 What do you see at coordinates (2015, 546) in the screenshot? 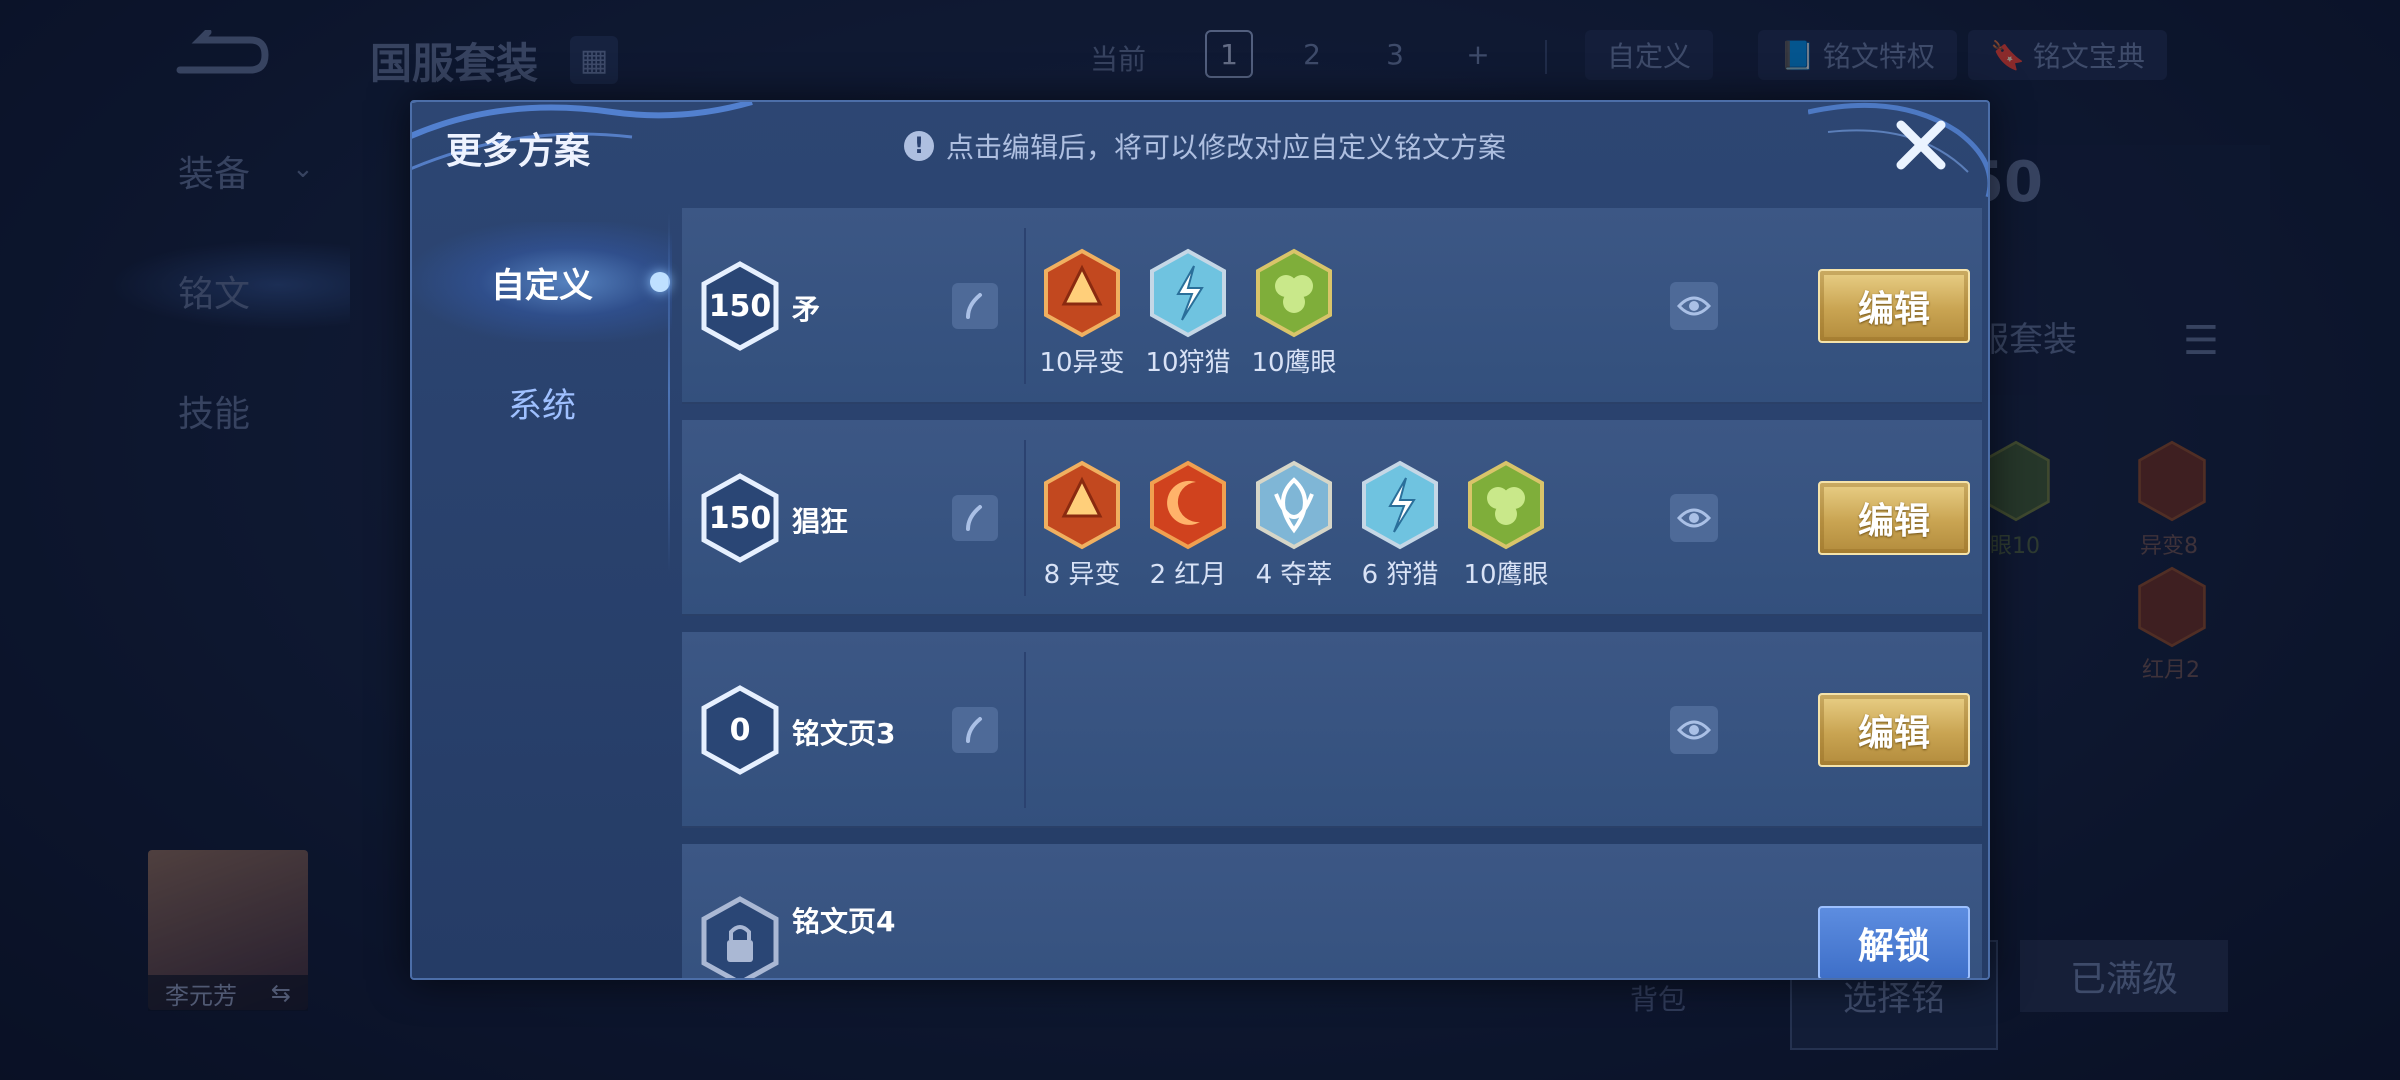
I see `side-rune-label-1: 眼10` at bounding box center [2015, 546].